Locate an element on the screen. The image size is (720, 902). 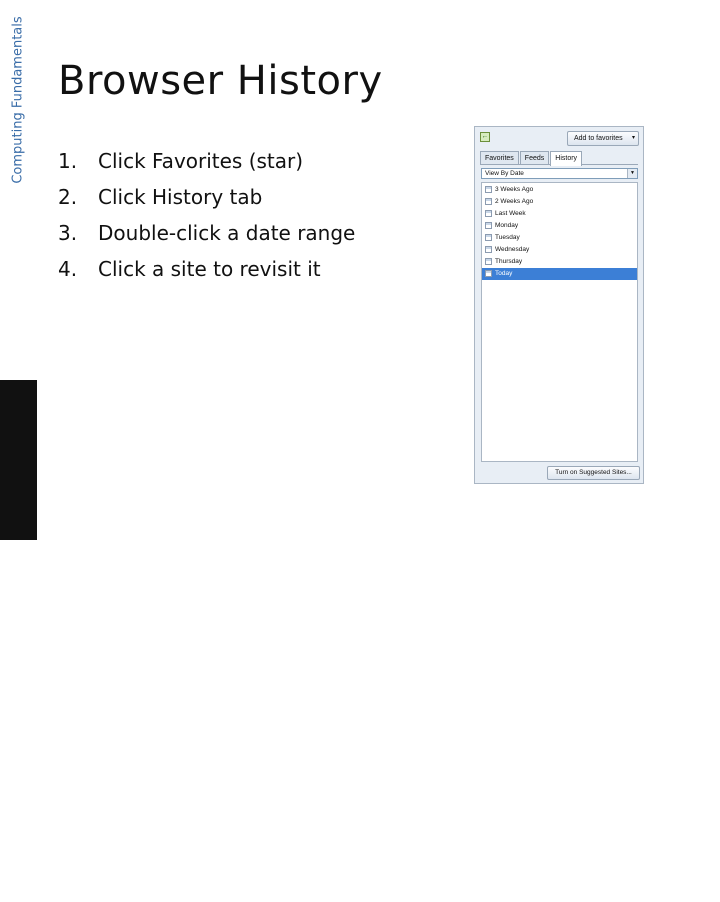
publisher-bar: W WILEY is located at coordinates (18, 641).